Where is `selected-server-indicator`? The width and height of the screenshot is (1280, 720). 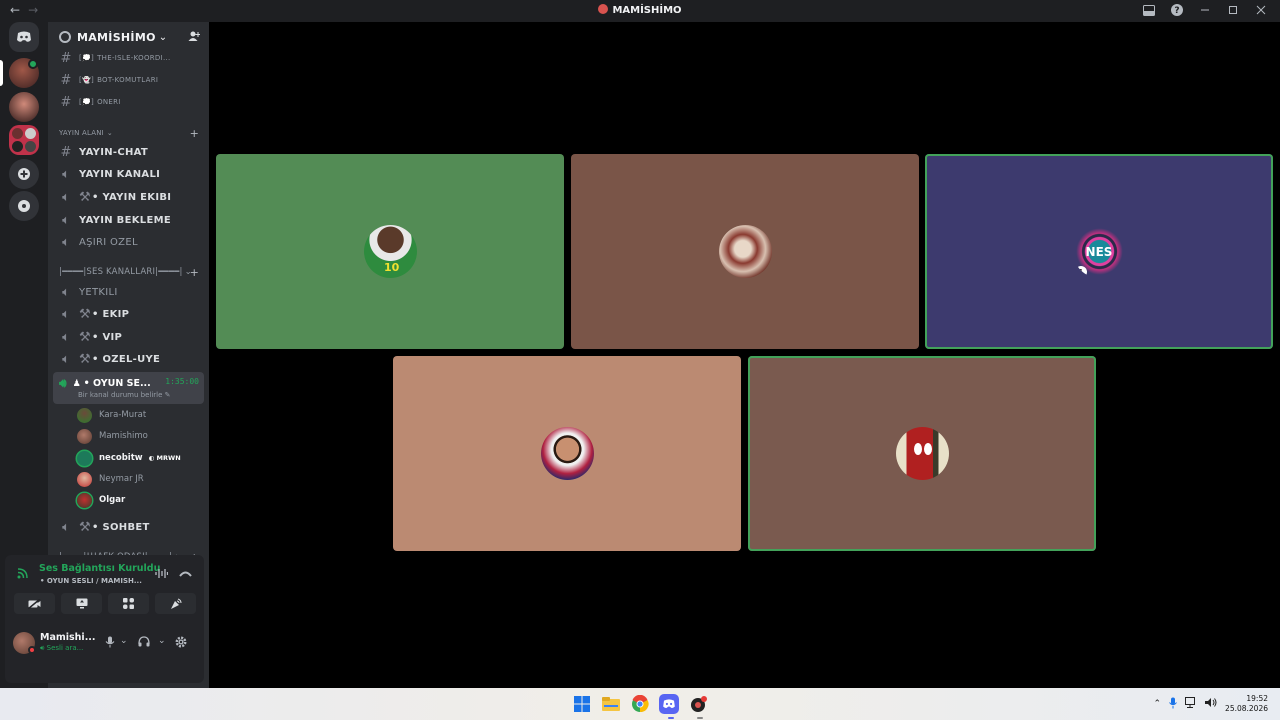 selected-server-indicator is located at coordinates (1, 73).